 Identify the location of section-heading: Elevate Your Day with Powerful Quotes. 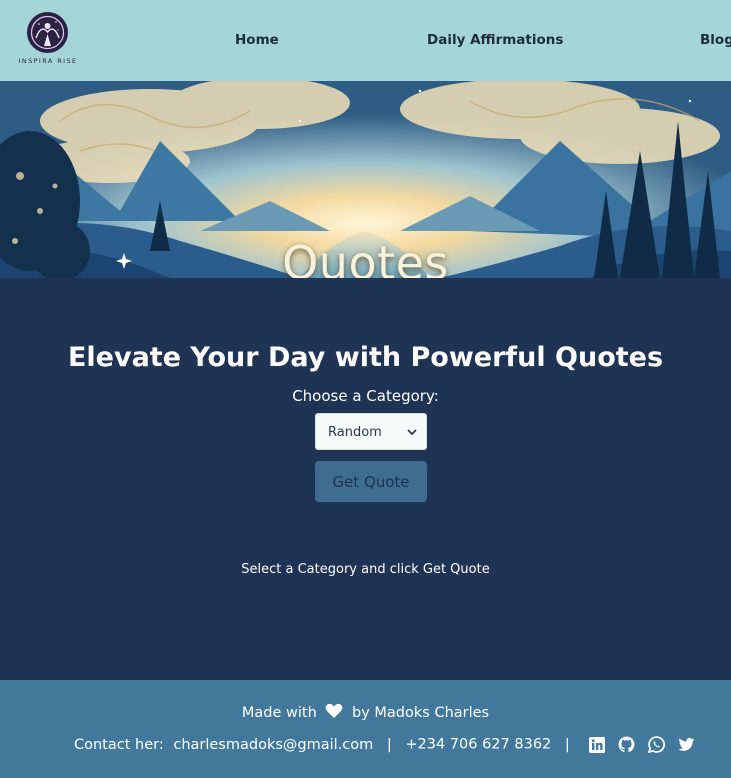
(365, 357).